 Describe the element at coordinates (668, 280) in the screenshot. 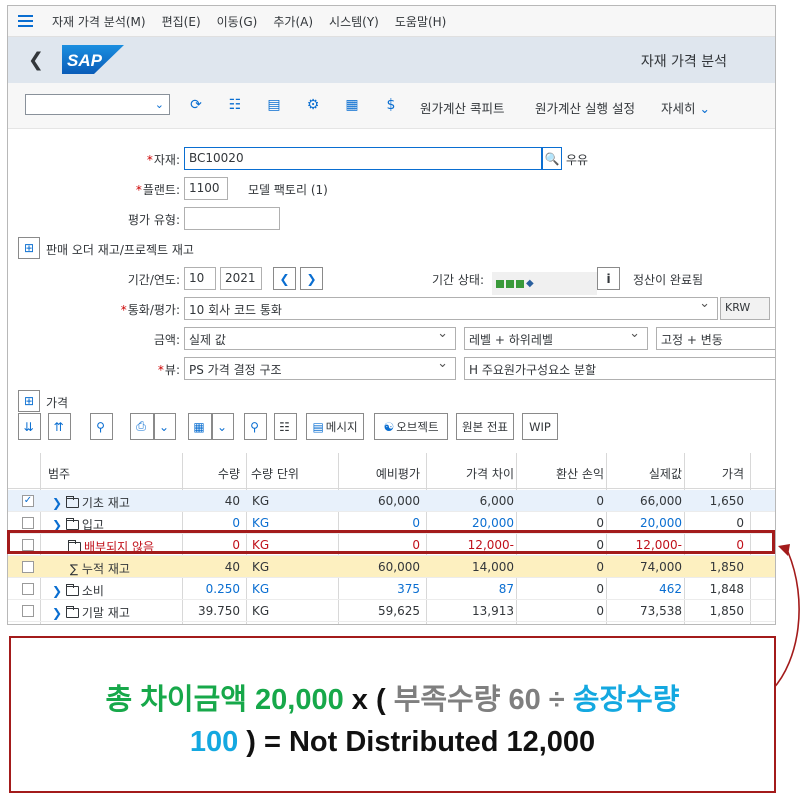

I see `settlement-status: 정산이 완료됨` at that location.